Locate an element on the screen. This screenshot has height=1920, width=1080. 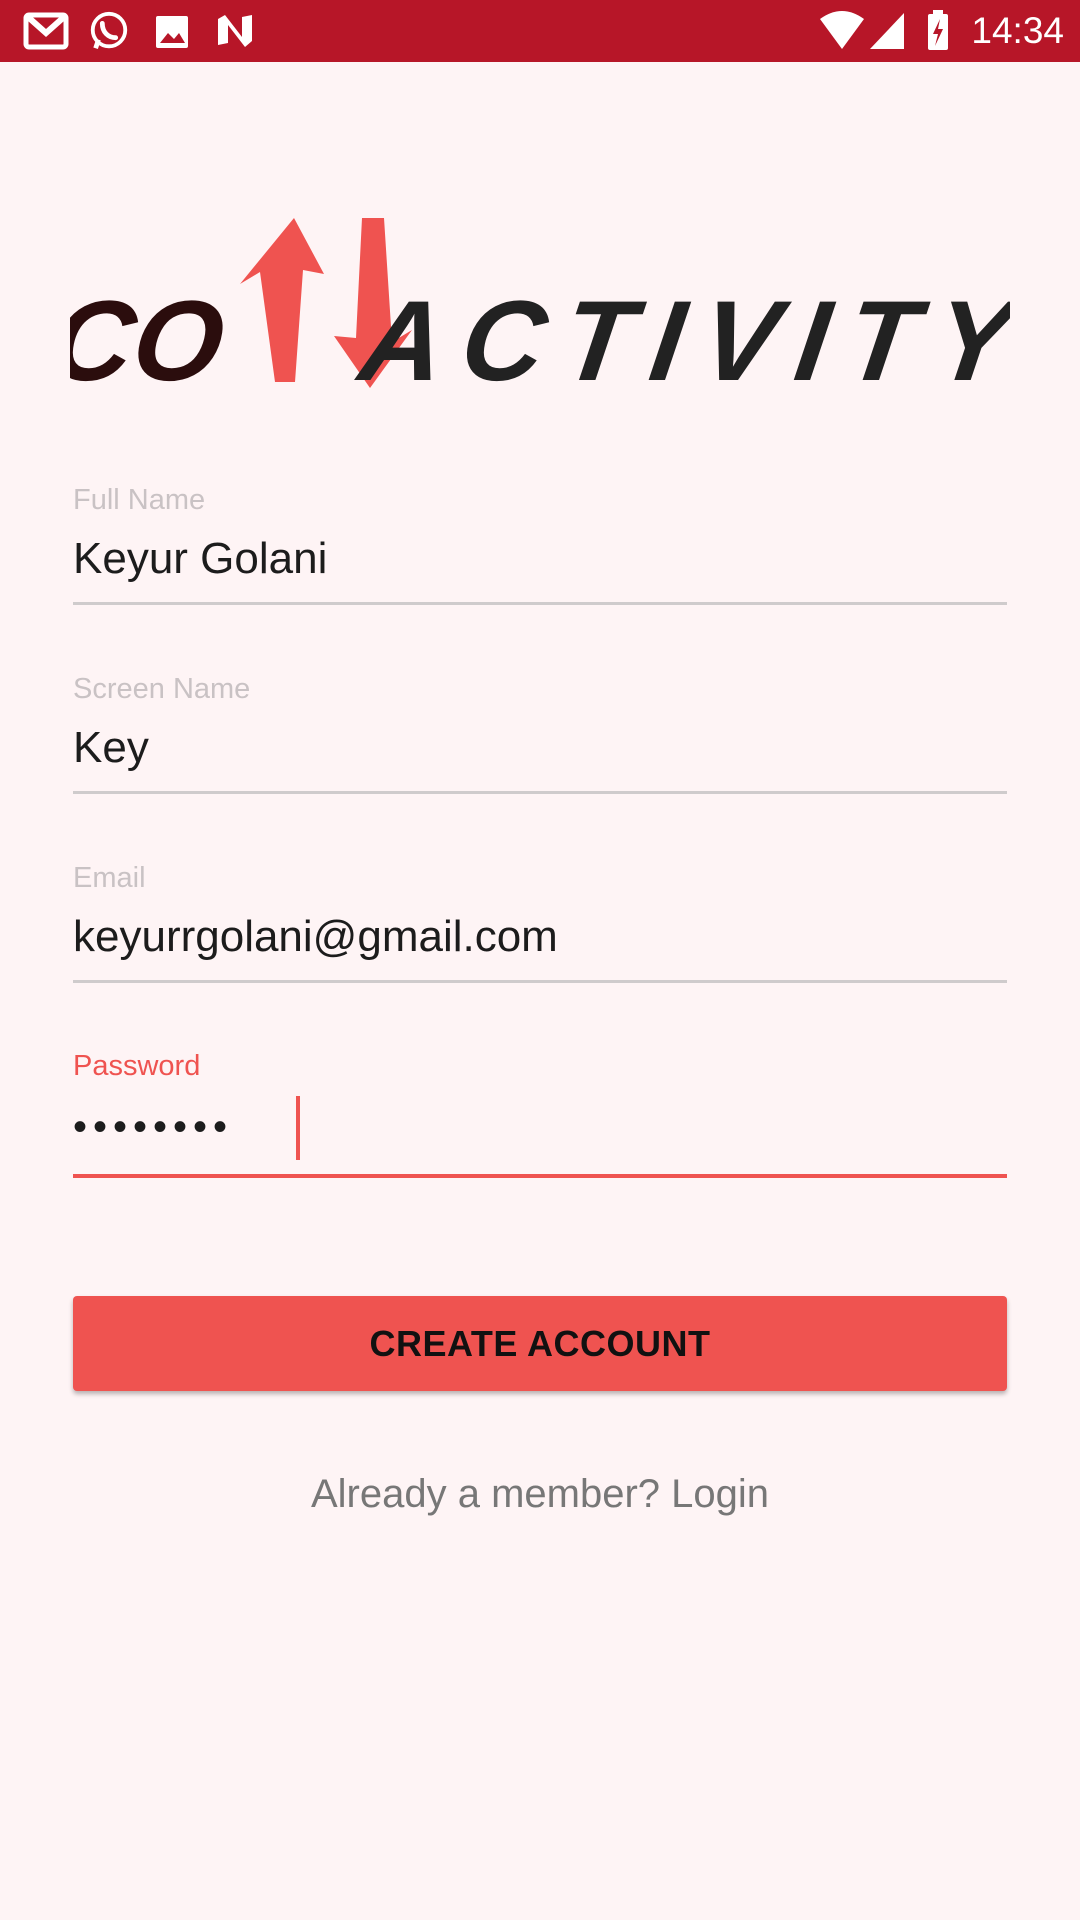
whatsapp-icon is located at coordinates (109, 30).